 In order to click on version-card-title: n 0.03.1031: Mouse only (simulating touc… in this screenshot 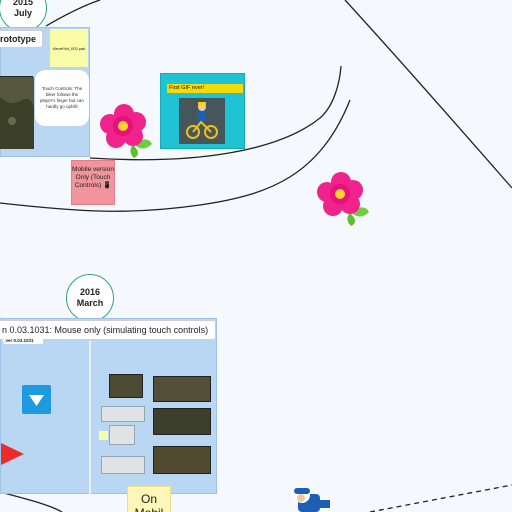, I will do `click(108, 330)`.